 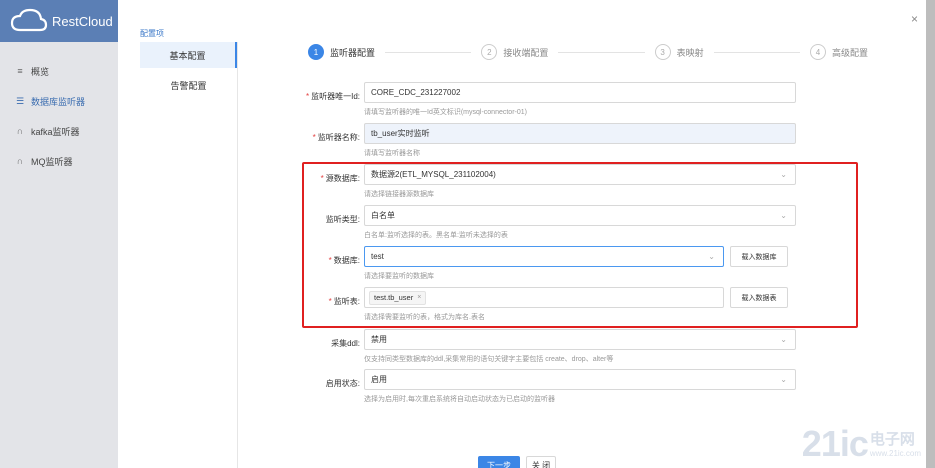 I want to click on modal-backdrop, so click(x=930, y=234).